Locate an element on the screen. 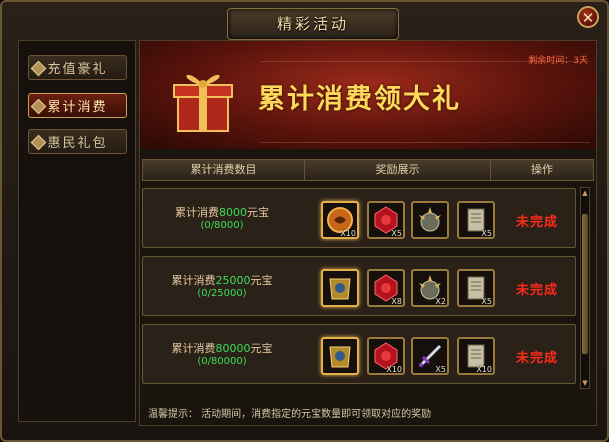 The image size is (609, 442). close-button: ✕ is located at coordinates (588, 17).